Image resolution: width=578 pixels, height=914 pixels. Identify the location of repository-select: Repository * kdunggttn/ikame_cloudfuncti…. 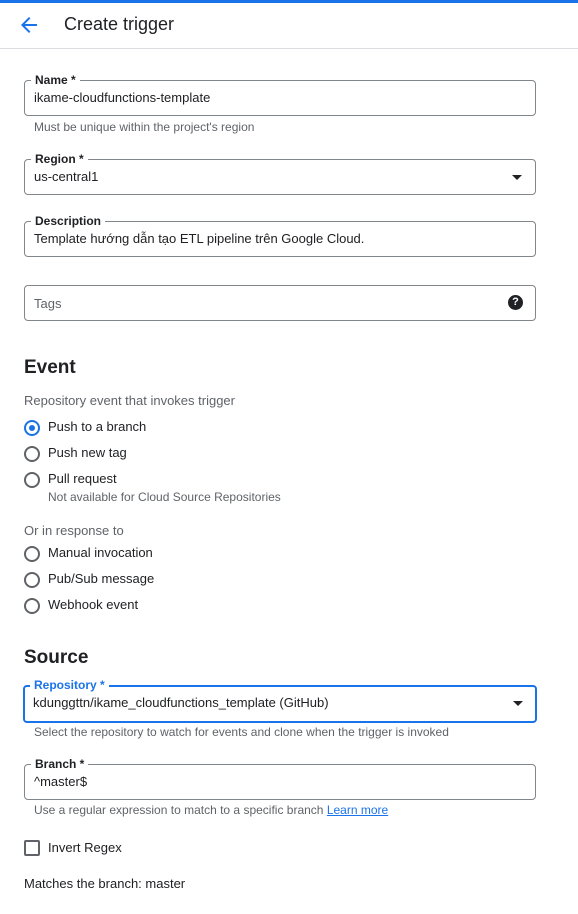
(280, 700).